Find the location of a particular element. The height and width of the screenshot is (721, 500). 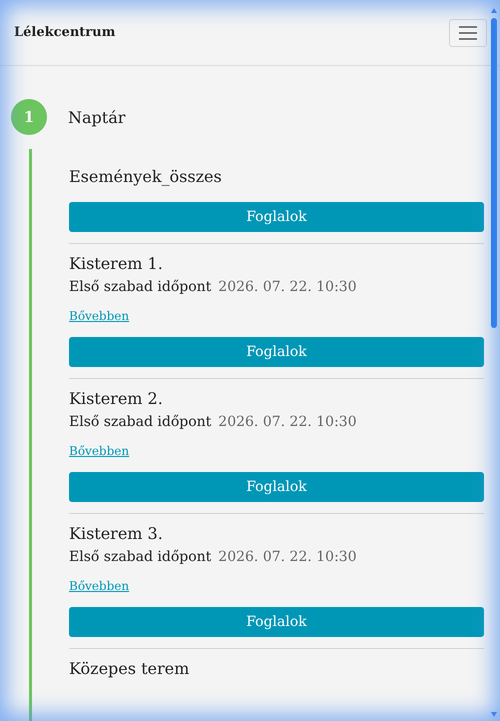

step-title: Naptár is located at coordinates (97, 117).